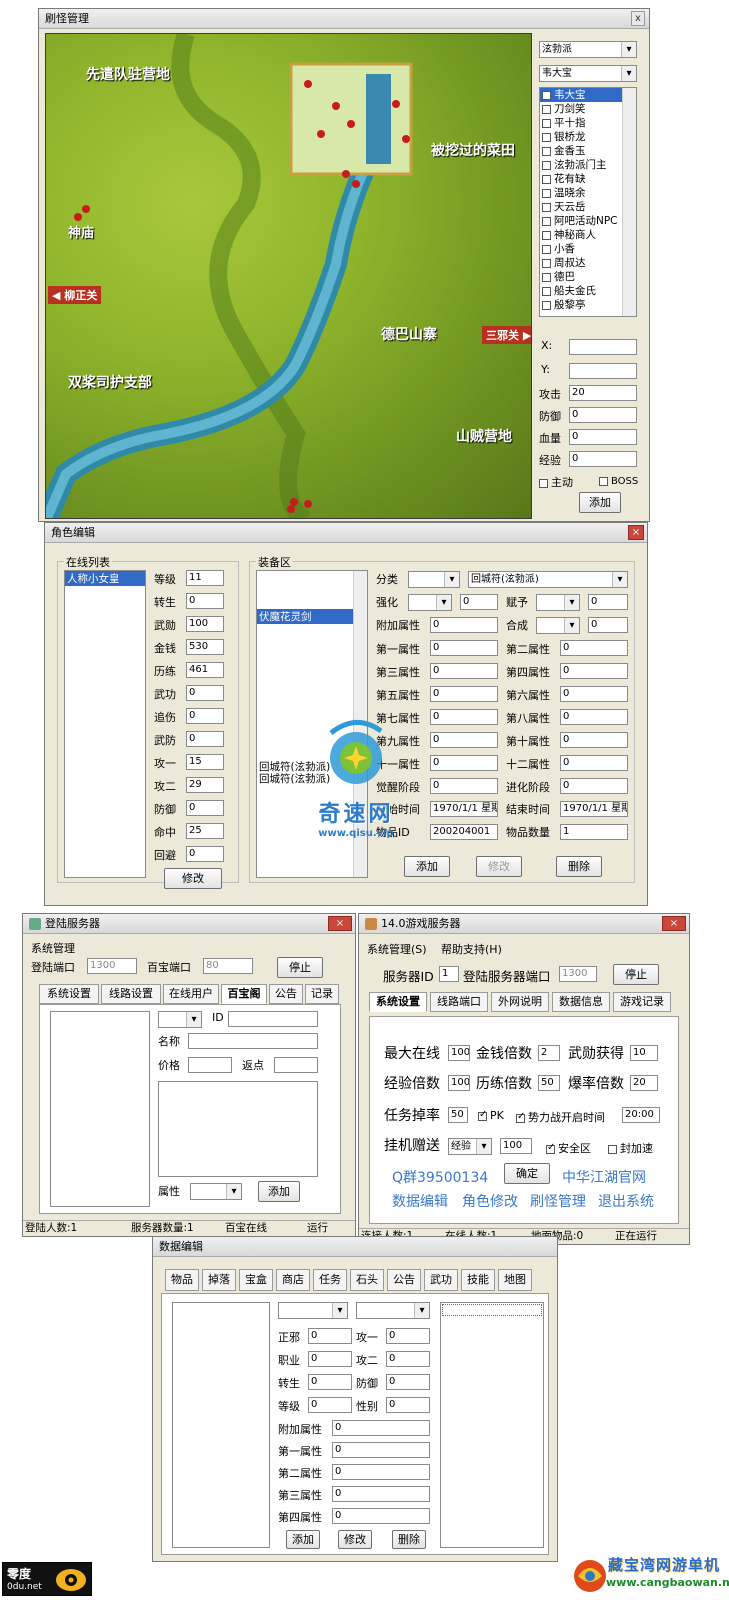  What do you see at coordinates (393, 1310) in the screenshot?
I see `data-subtype-select` at bounding box center [393, 1310].